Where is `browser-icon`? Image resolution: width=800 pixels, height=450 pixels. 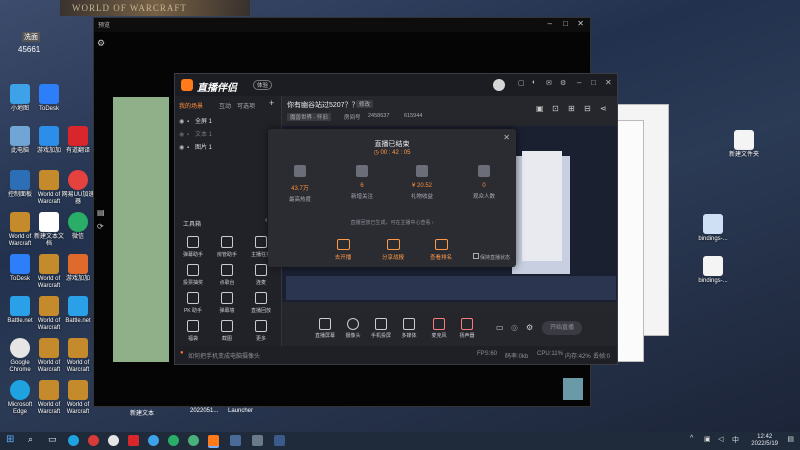 browser-icon is located at coordinates (153, 440).